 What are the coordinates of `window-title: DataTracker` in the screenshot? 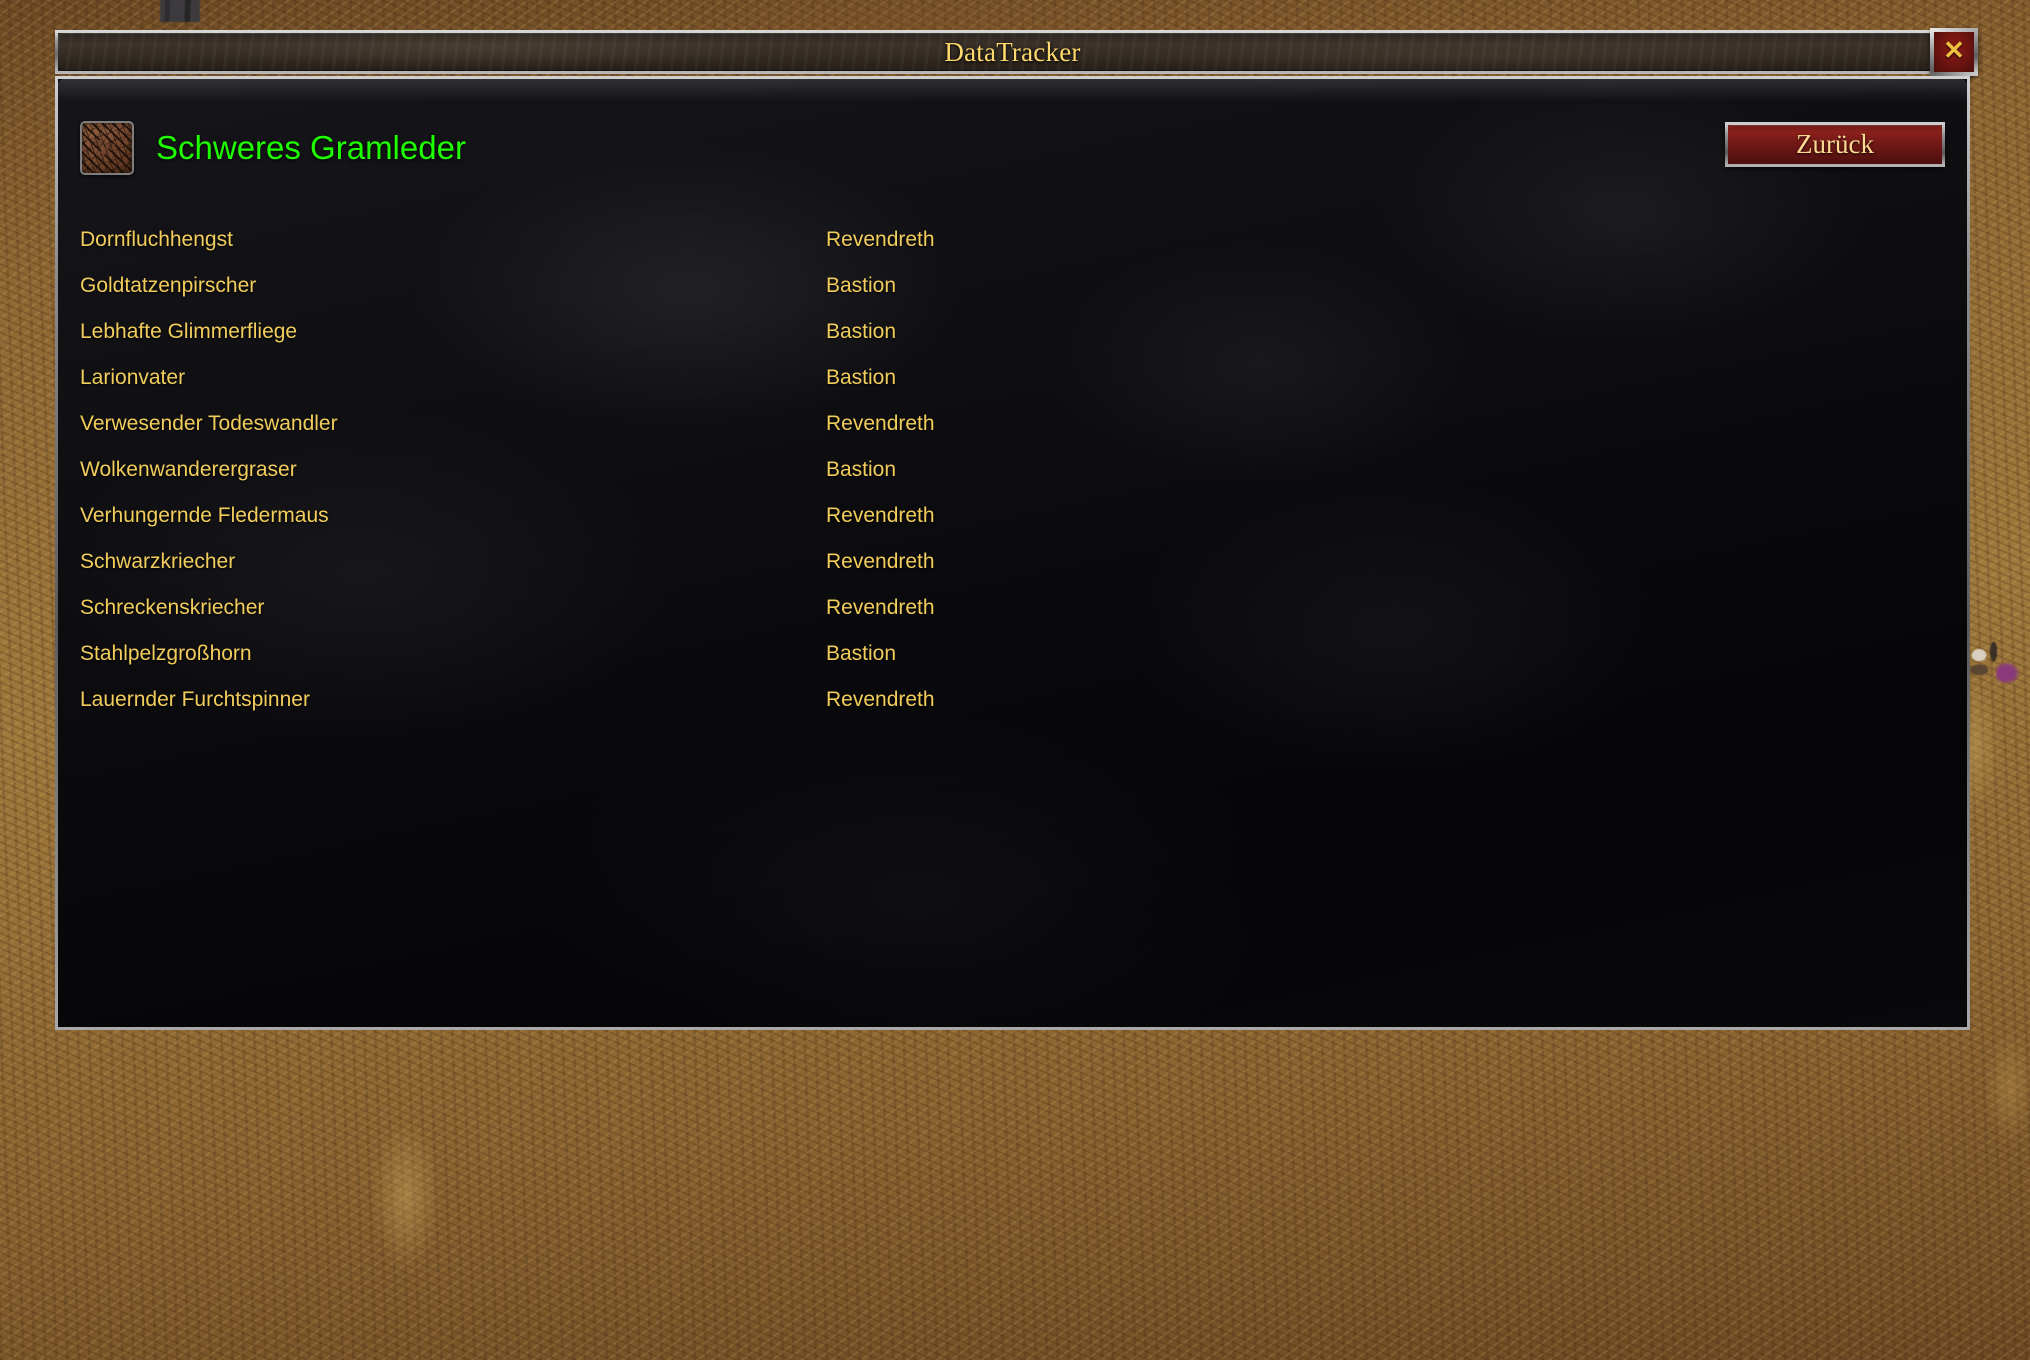 It's located at (1012, 52).